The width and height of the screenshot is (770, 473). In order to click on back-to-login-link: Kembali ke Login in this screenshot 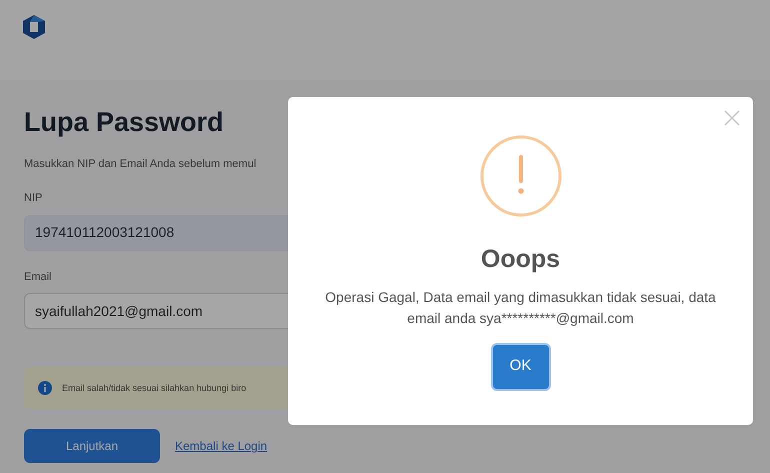, I will do `click(221, 446)`.